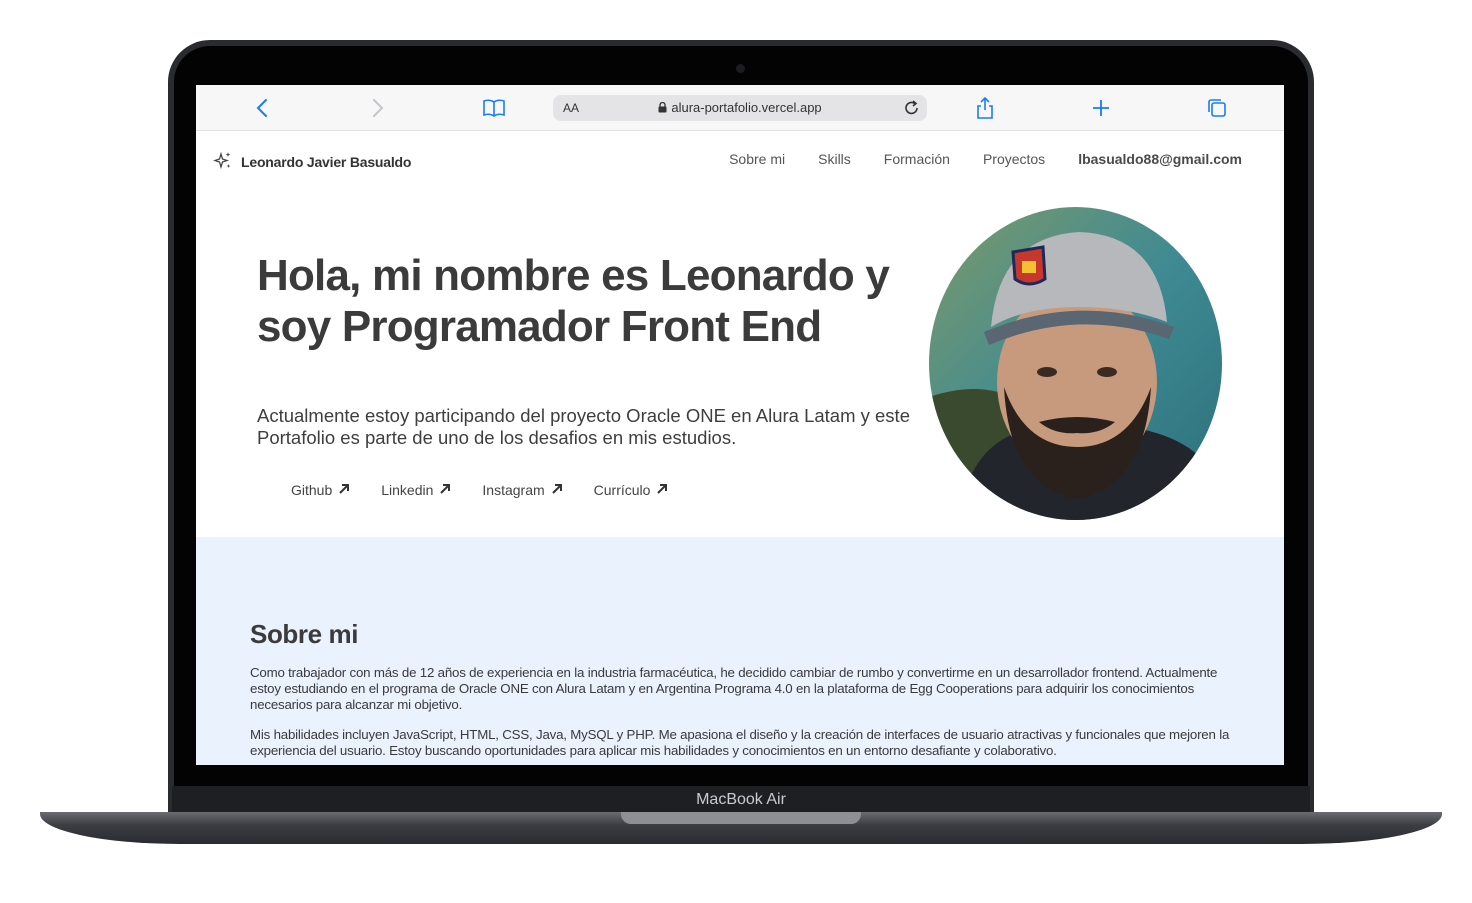  What do you see at coordinates (622, 490) in the screenshot?
I see `curriculum-label: Currículo` at bounding box center [622, 490].